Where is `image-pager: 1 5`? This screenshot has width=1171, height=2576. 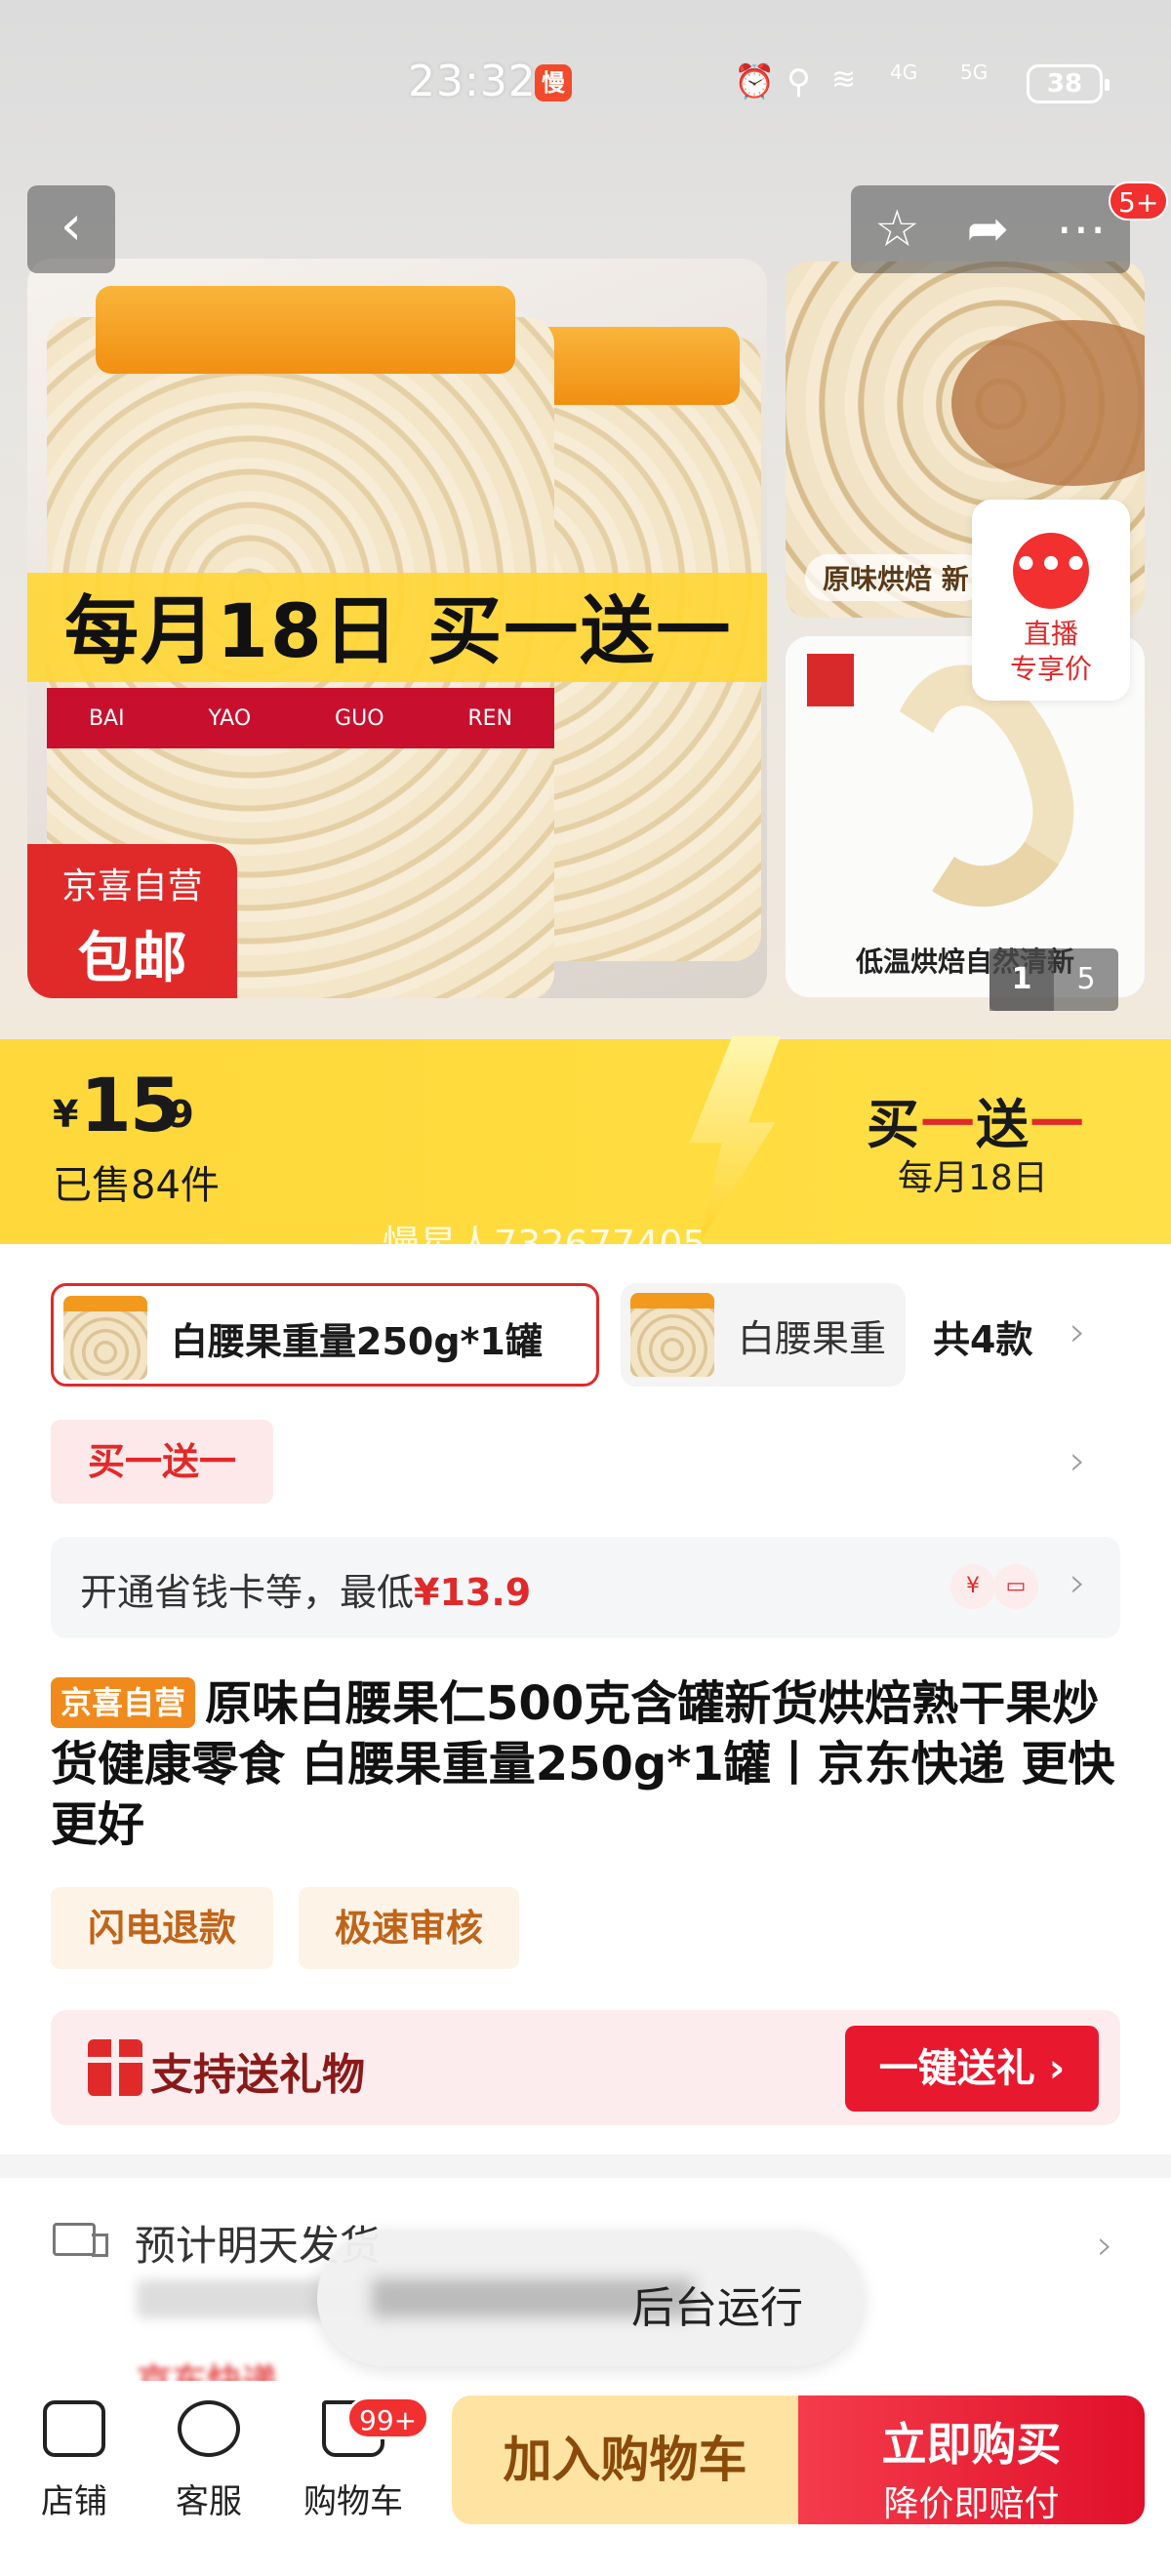
image-pager: 1 5 is located at coordinates (1053, 979).